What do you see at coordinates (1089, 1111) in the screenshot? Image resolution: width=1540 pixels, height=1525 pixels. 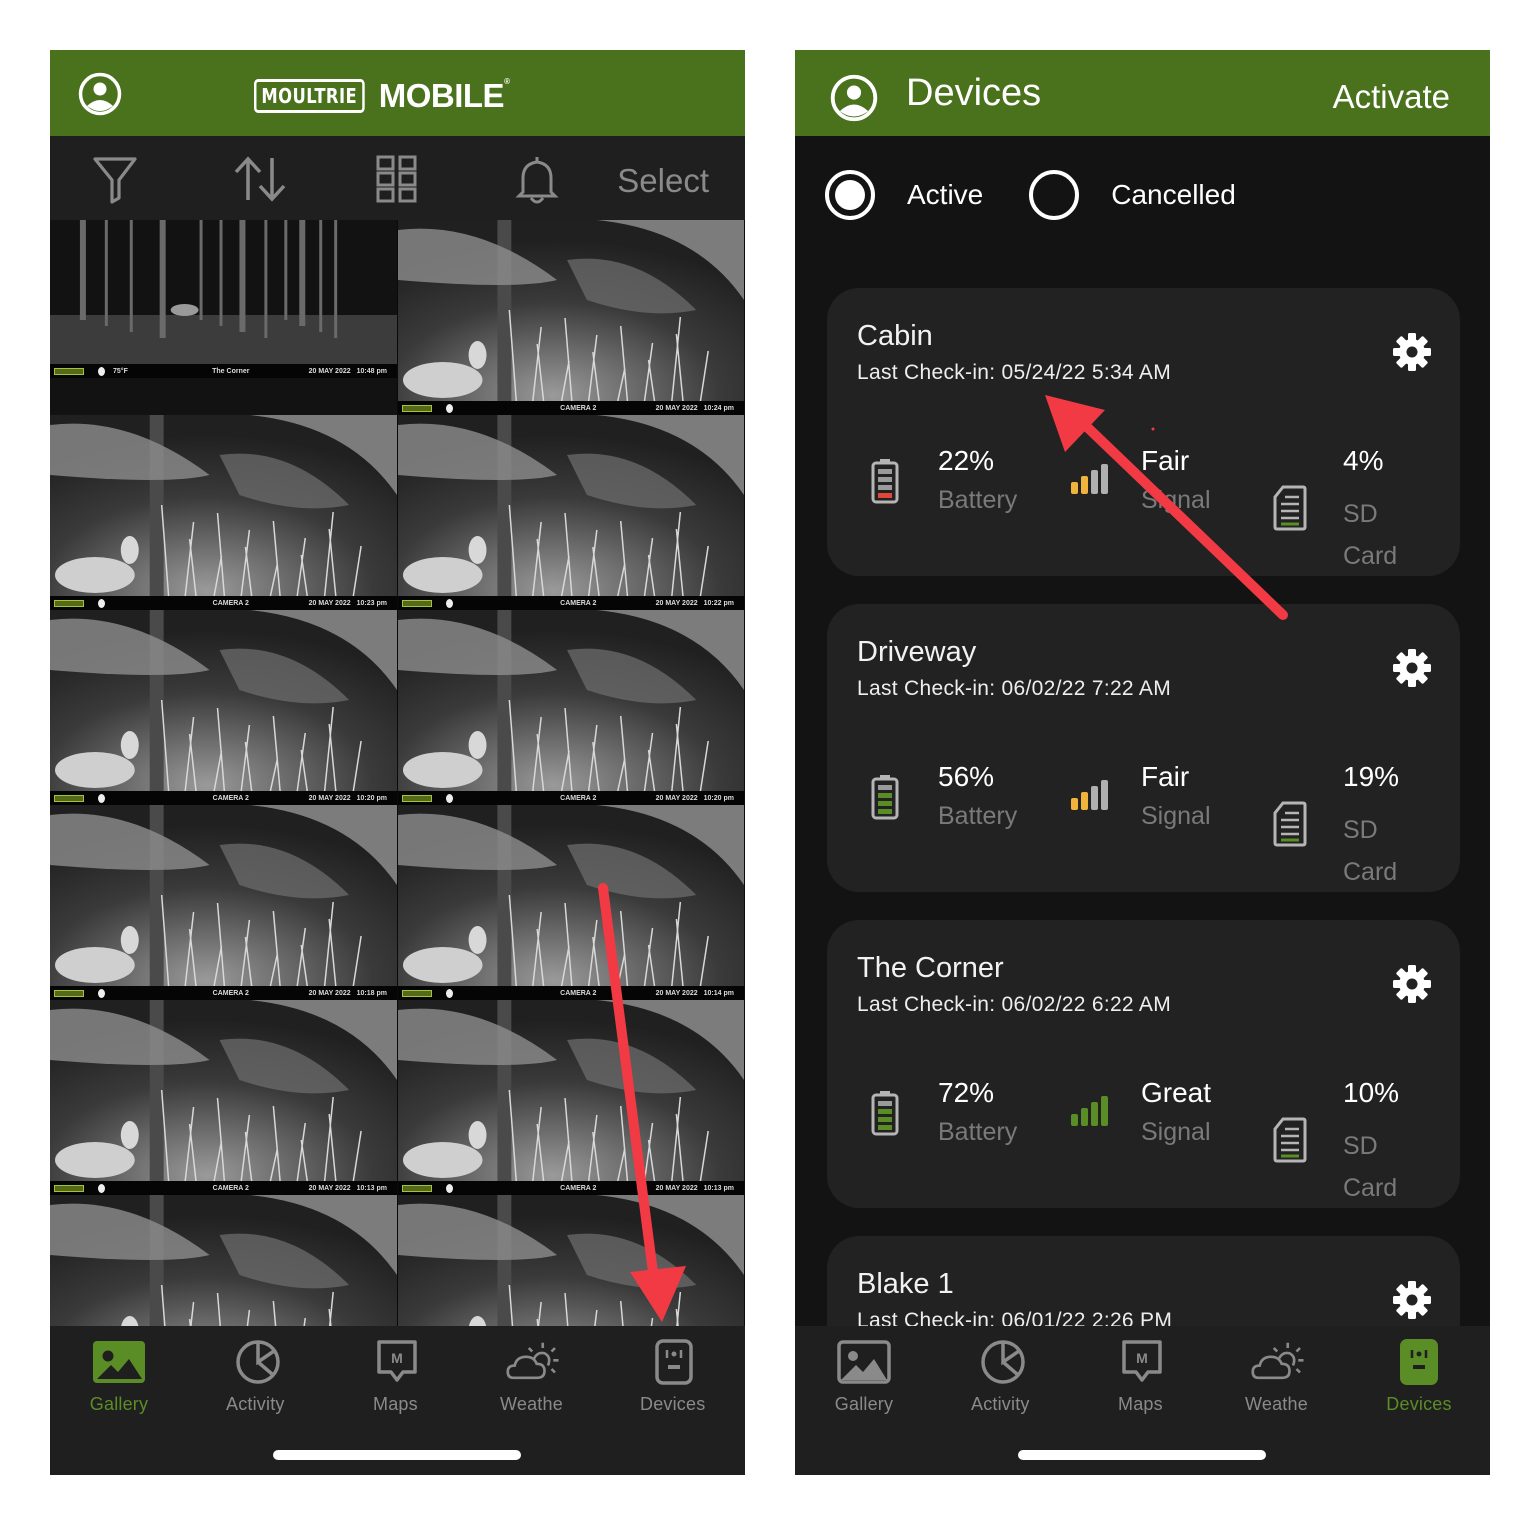 I see `signal-strength-icon` at bounding box center [1089, 1111].